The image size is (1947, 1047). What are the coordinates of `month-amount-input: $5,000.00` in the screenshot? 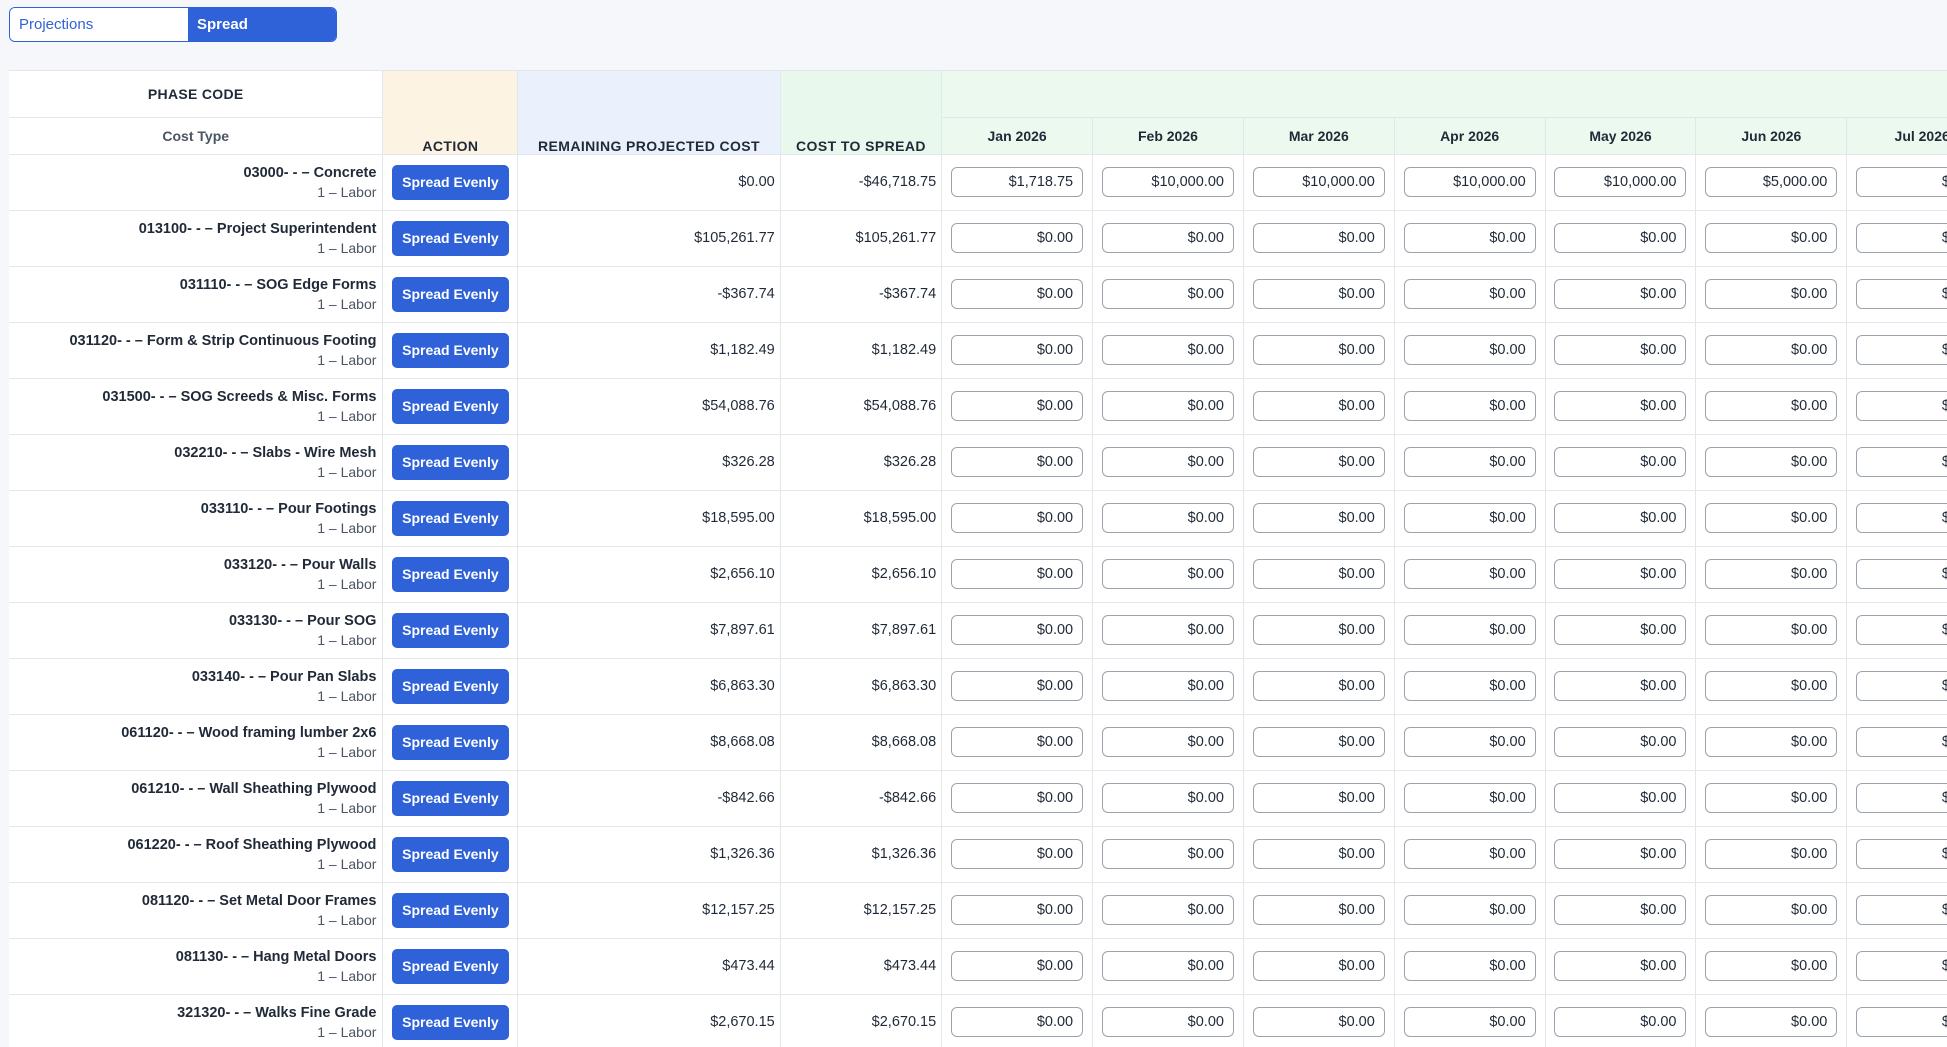 It's located at (1771, 182).